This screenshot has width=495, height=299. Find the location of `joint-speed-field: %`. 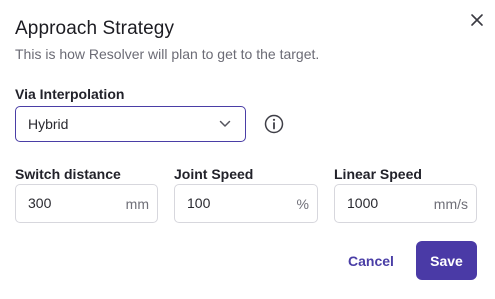

joint-speed-field: % is located at coordinates (246, 203).